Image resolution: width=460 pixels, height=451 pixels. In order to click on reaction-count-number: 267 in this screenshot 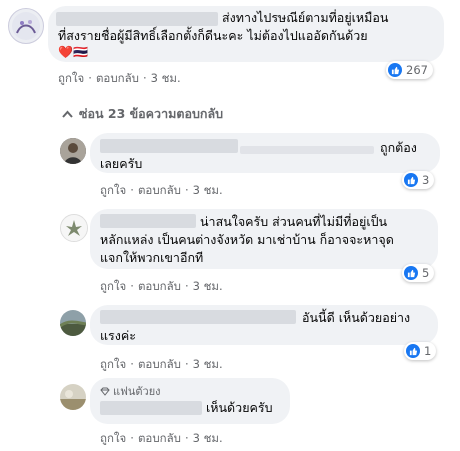, I will do `click(417, 70)`.